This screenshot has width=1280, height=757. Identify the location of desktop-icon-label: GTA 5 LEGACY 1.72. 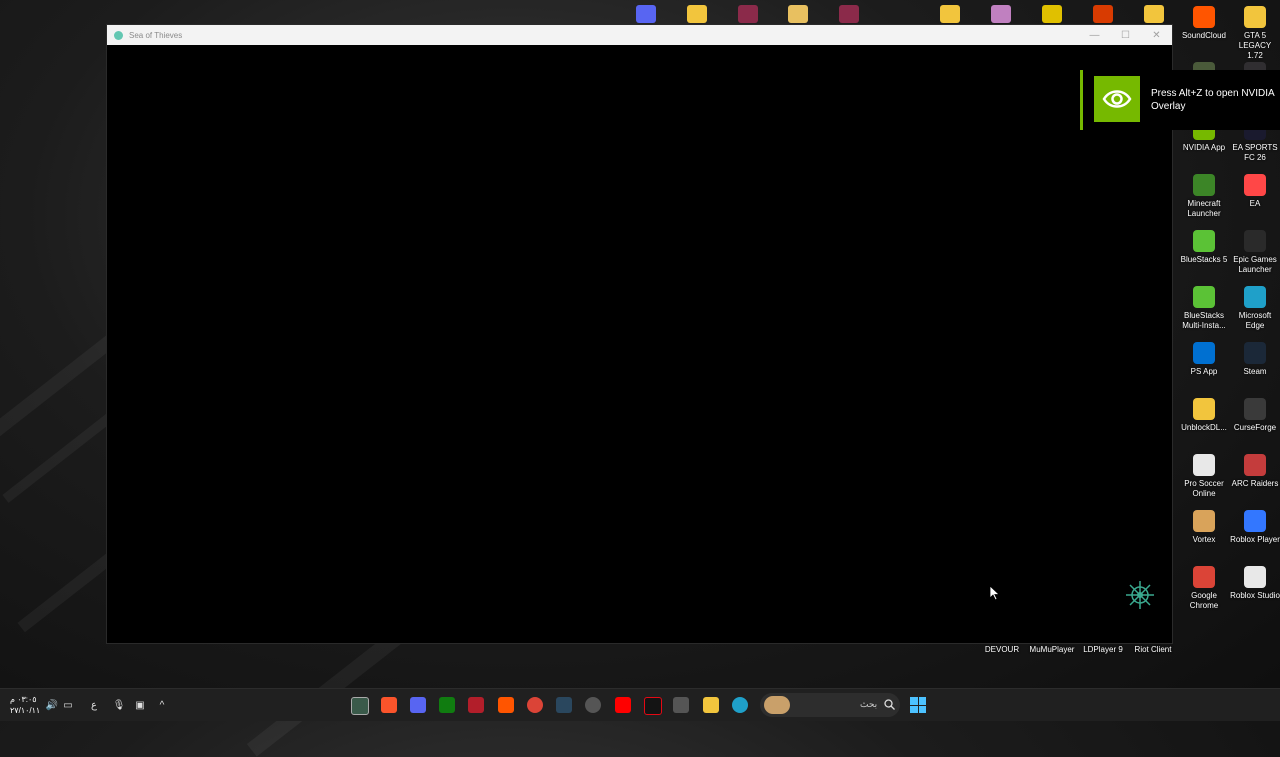
(1255, 45).